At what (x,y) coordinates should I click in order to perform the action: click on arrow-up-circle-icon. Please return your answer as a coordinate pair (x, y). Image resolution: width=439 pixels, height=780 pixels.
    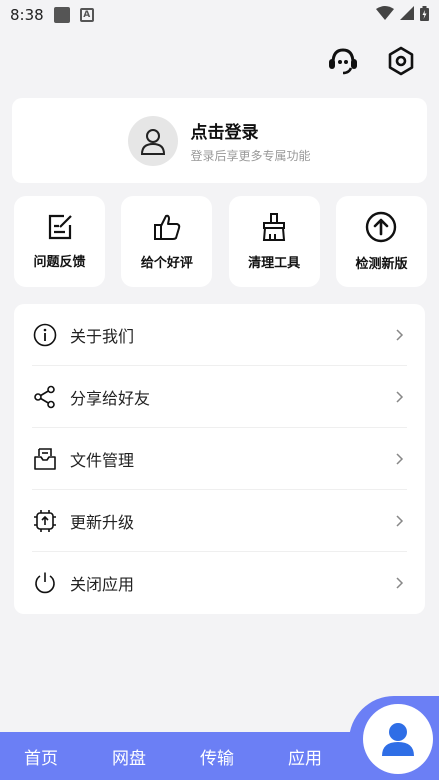
    Looking at the image, I should click on (381, 227).